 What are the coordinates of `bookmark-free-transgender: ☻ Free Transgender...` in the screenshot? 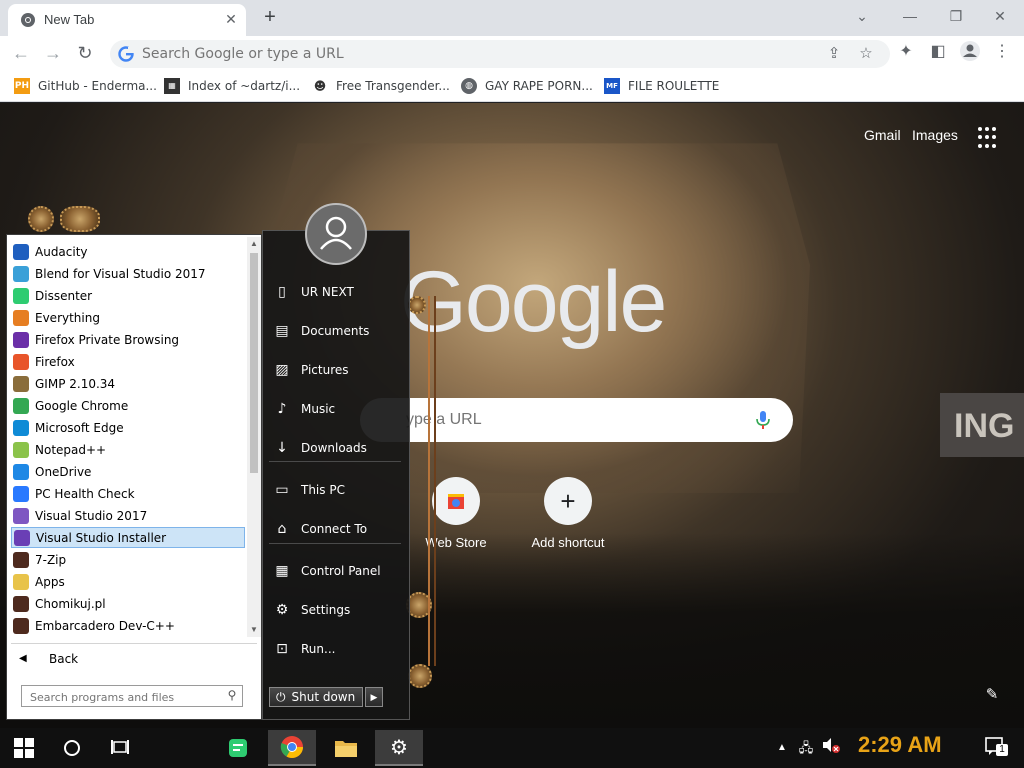 It's located at (381, 86).